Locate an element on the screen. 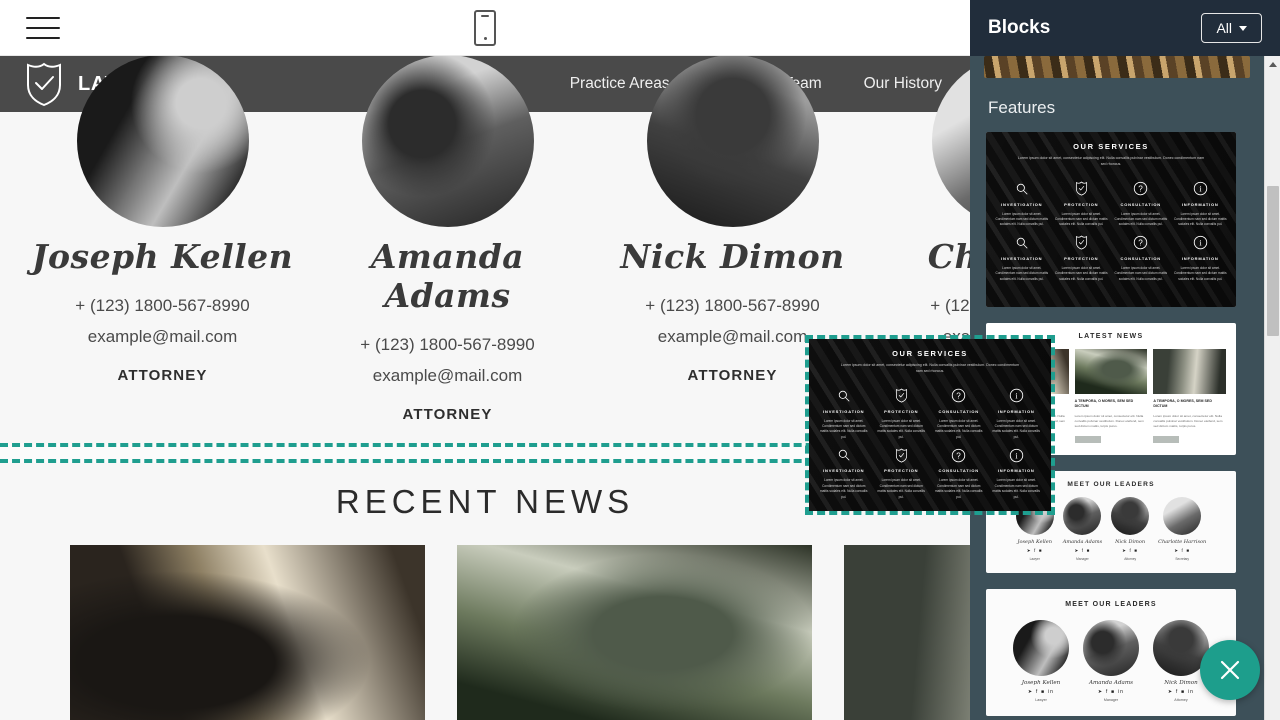 The width and height of the screenshot is (1280, 720). hamburger-menu-icon is located at coordinates (43, 27).